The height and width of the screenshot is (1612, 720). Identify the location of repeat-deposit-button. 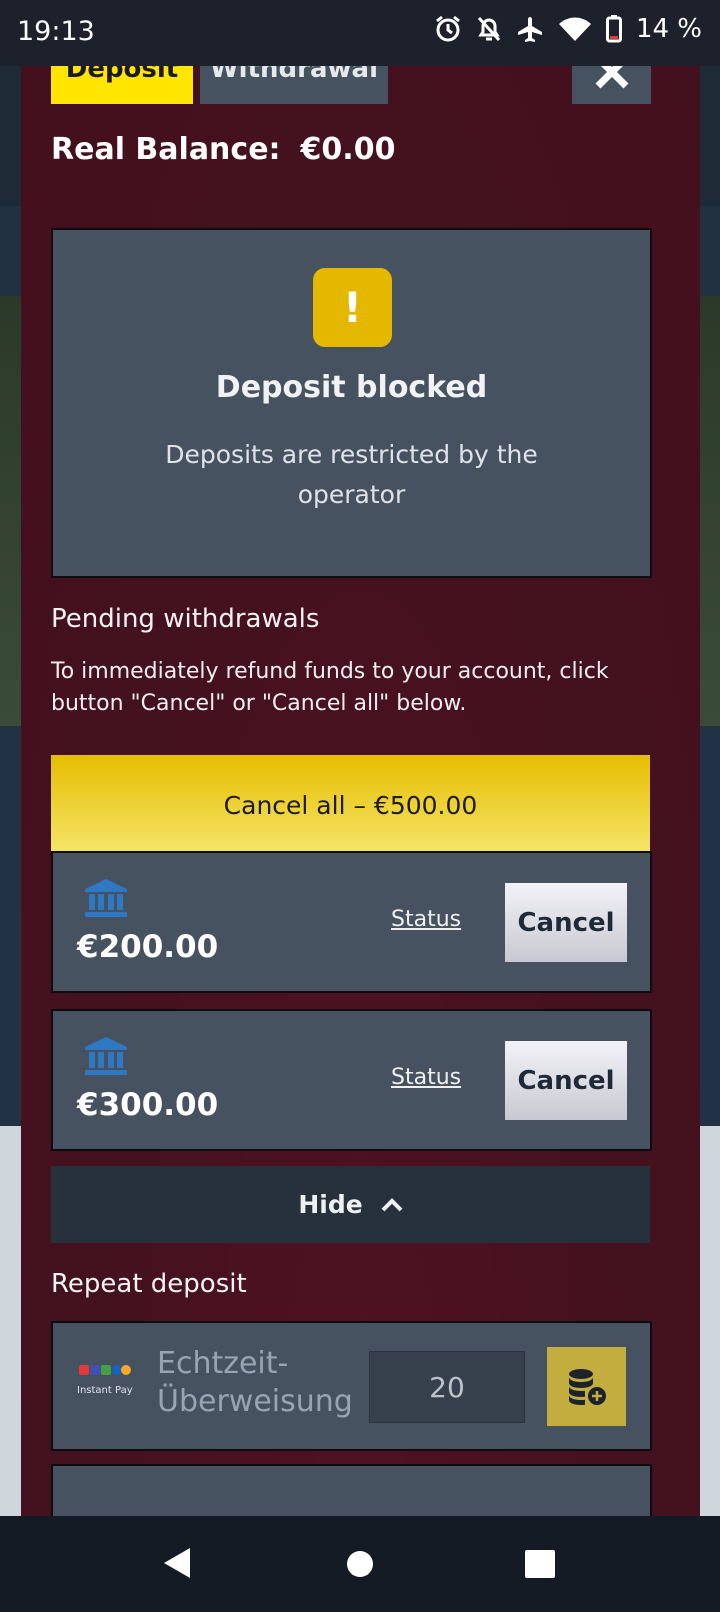
(586, 1386).